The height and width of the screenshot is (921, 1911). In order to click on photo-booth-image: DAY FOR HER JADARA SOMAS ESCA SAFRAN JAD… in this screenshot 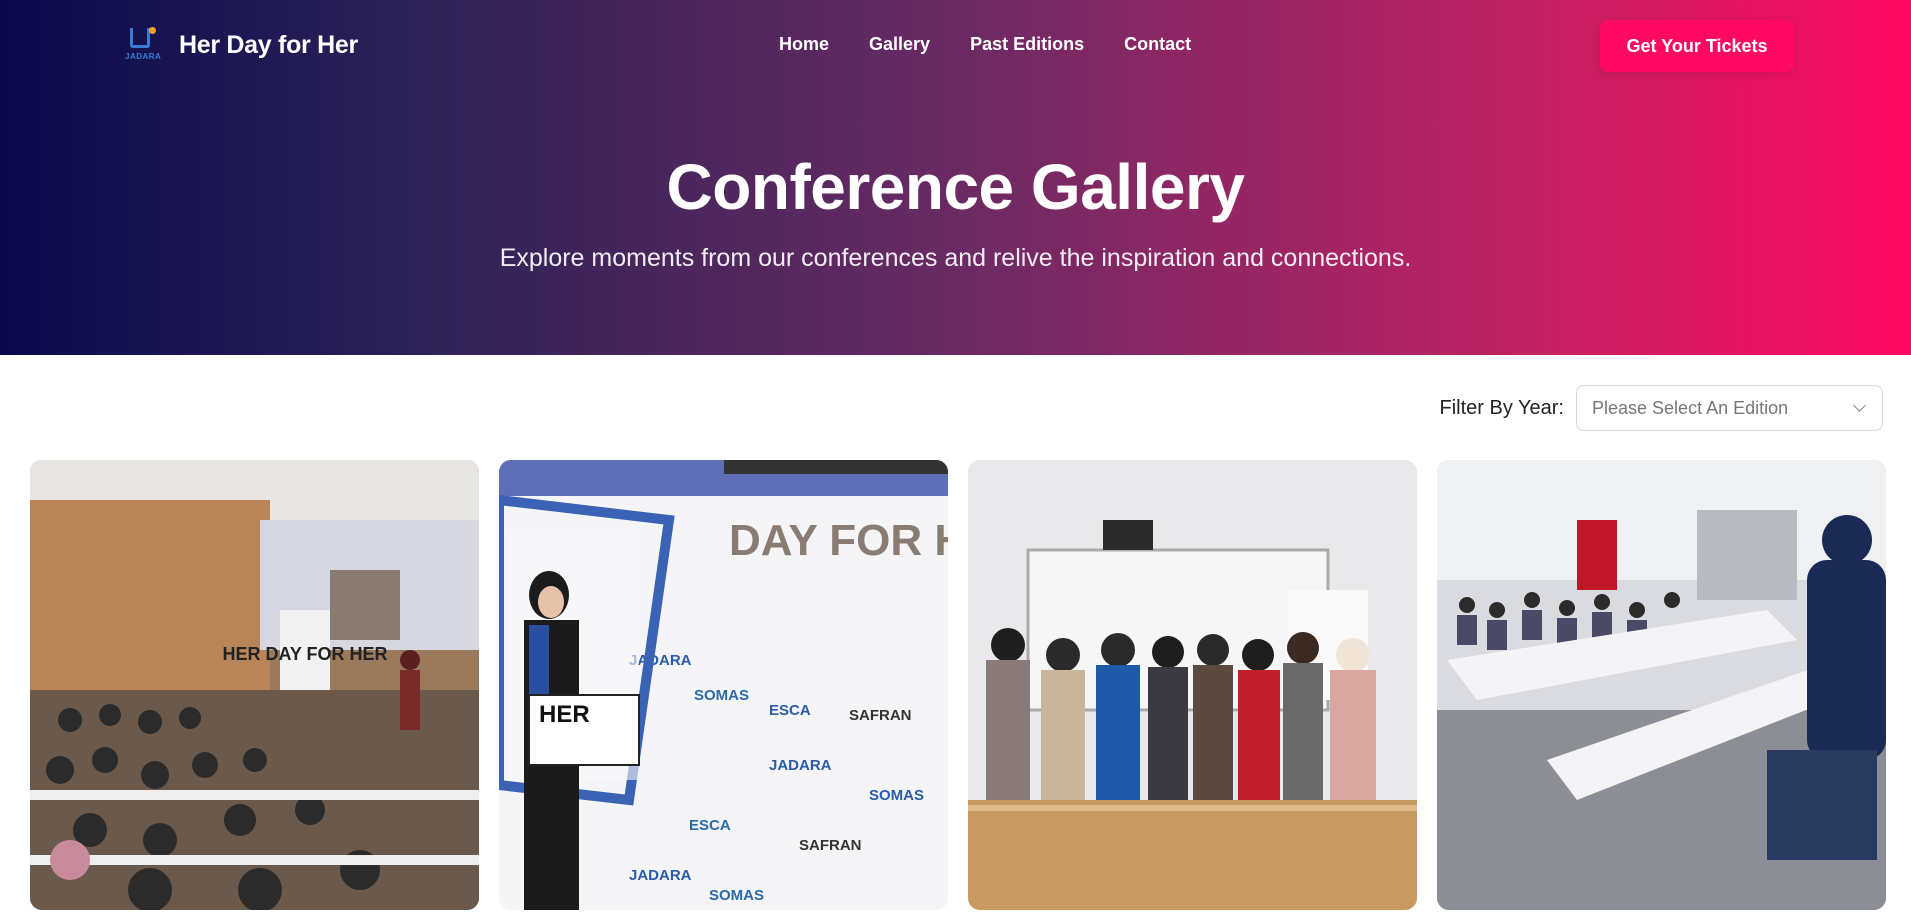, I will do `click(723, 685)`.